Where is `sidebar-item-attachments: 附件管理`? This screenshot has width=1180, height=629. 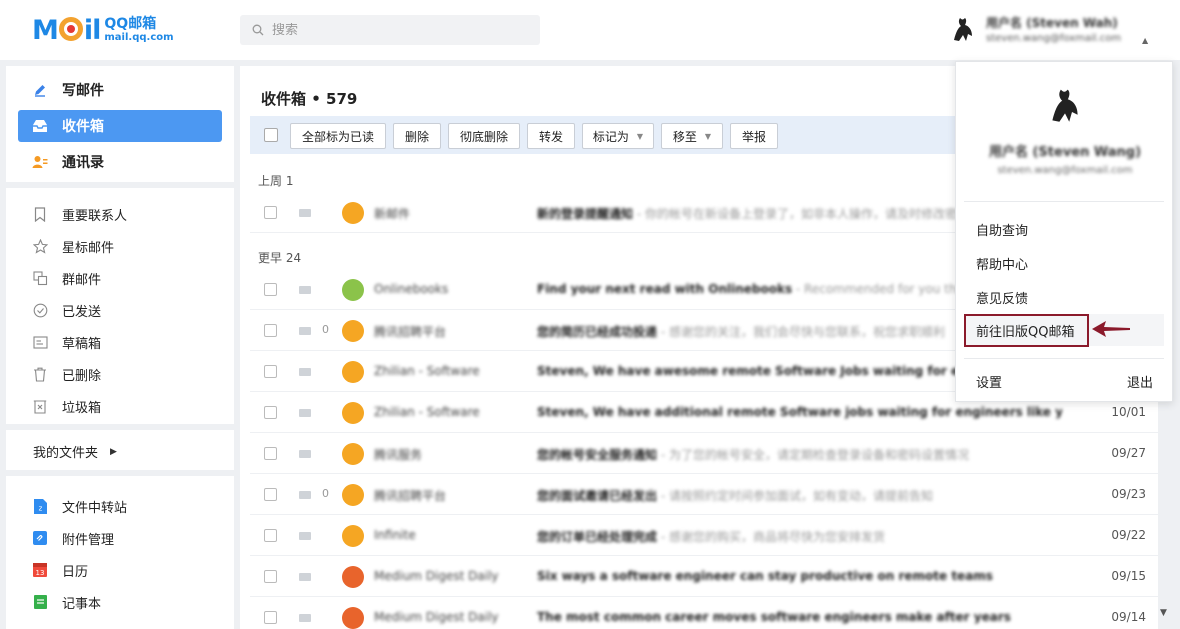 sidebar-item-attachments: 附件管理 is located at coordinates (120, 538).